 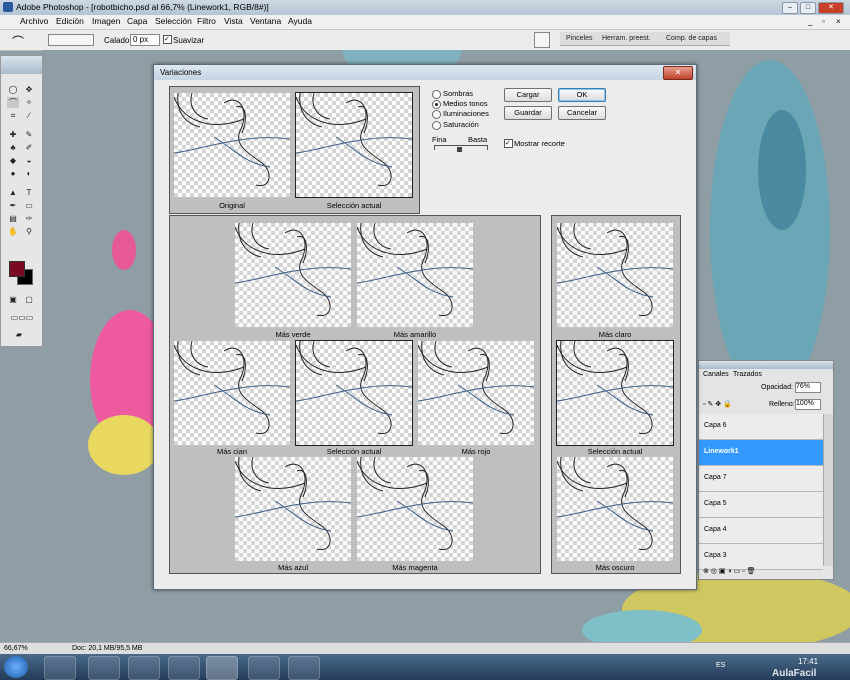 I want to click on screen-mode-icon: ▭▭▭, so click(x=22, y=317).